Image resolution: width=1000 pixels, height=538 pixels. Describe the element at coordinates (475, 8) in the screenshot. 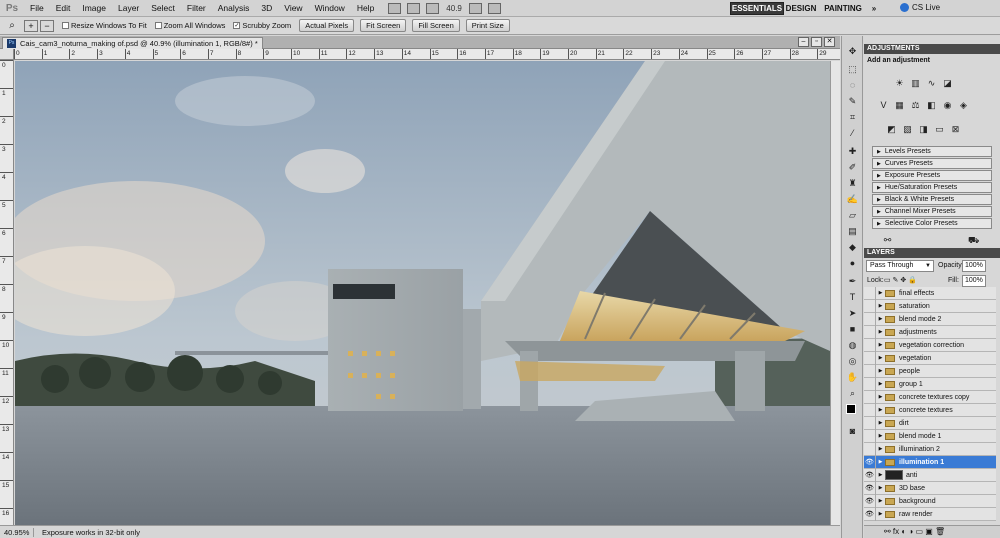

I see `arrange-documents-icon` at that location.